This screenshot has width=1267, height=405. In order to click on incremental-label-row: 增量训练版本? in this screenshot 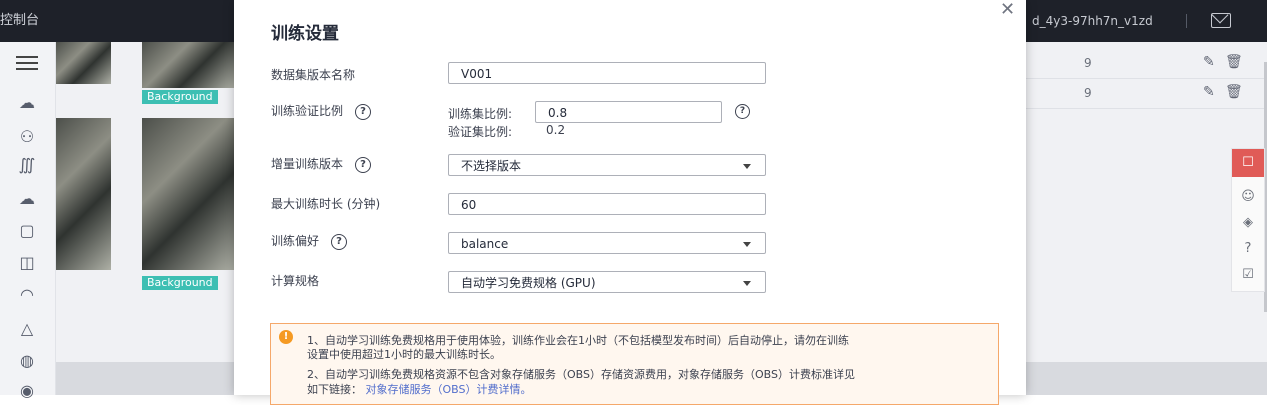, I will do `click(321, 164)`.